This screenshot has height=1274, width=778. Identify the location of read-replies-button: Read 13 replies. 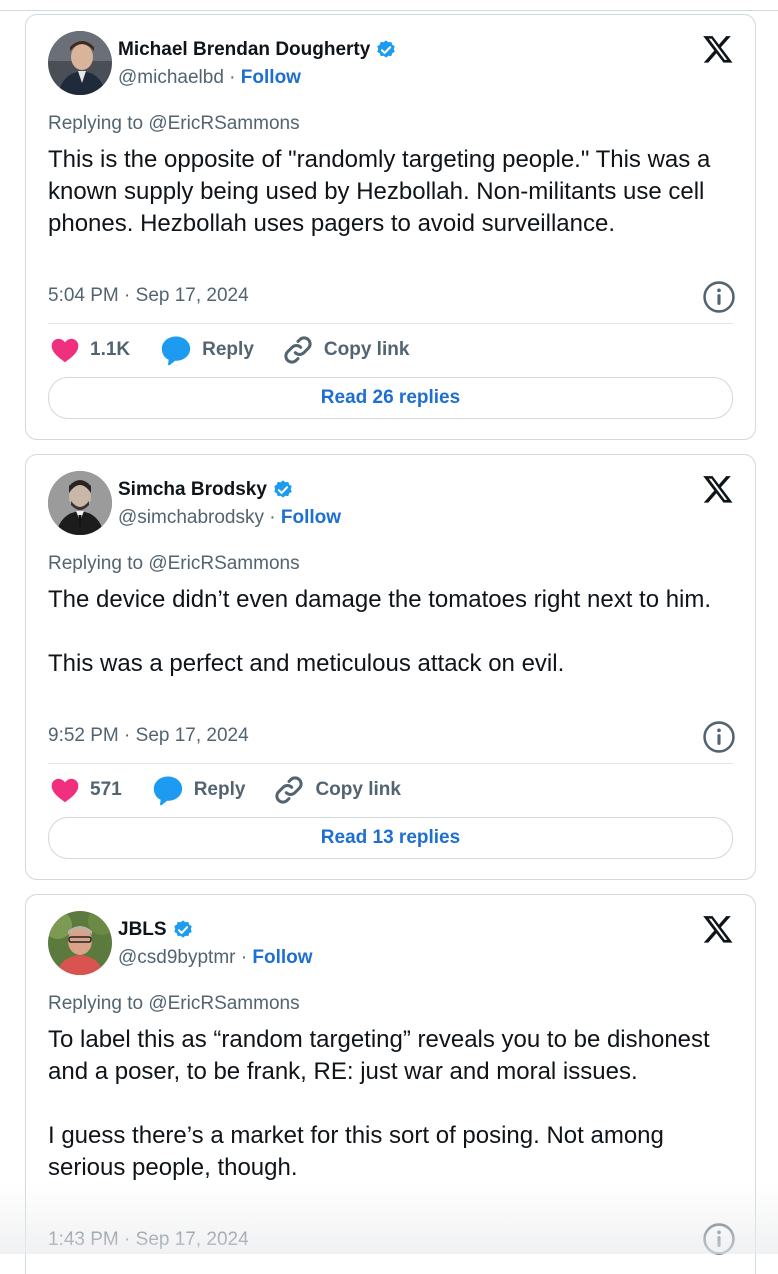
(390, 838).